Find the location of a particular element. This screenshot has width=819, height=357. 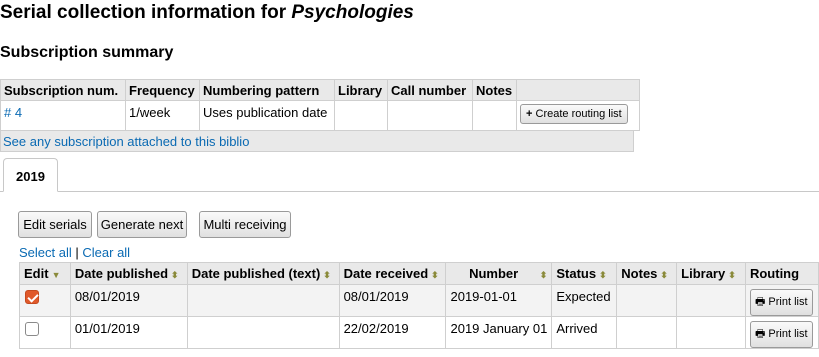

col-library: Library ⬍ is located at coordinates (711, 273).